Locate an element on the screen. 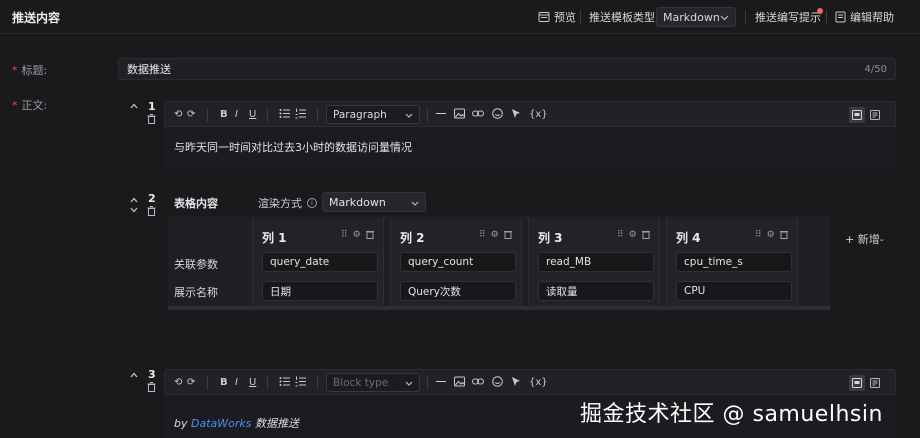  preview-button: 预览 is located at coordinates (557, 17).